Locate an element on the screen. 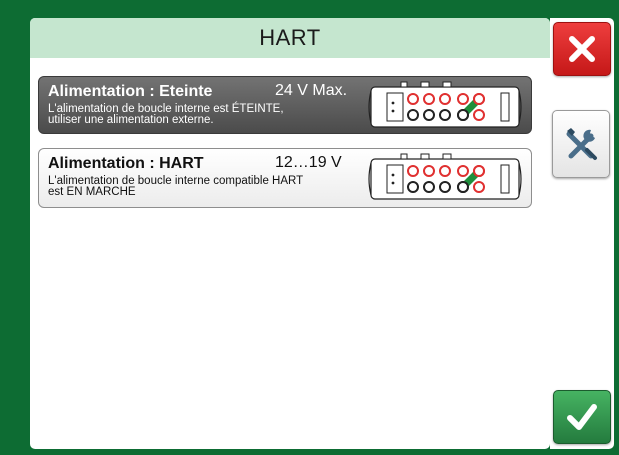 This screenshot has width=619, height=455. close-button is located at coordinates (582, 49).